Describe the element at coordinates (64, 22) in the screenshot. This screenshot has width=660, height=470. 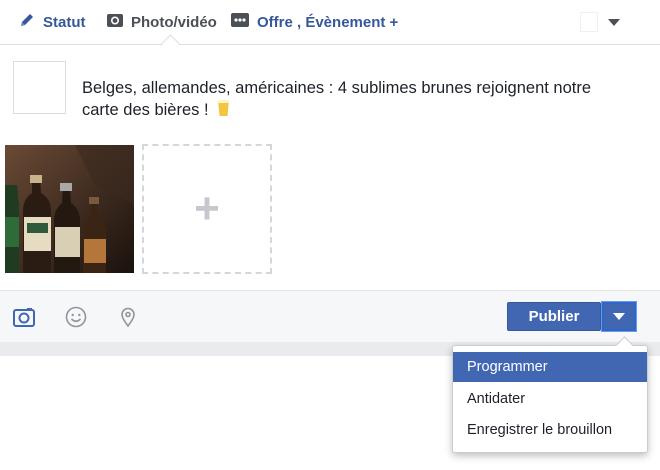
I see `tab-status-label: Statut` at that location.